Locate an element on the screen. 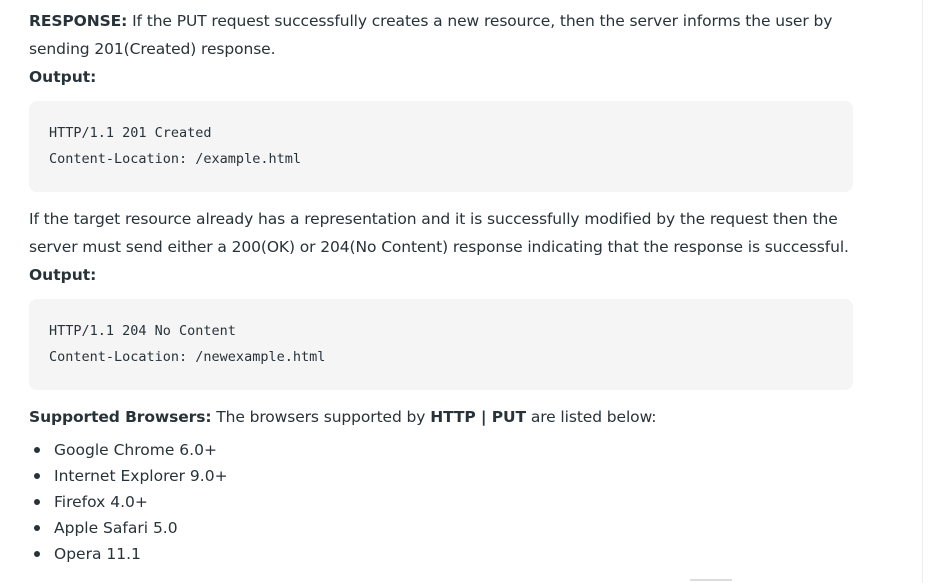  list-item: Opera 11.1 is located at coordinates (441, 554).